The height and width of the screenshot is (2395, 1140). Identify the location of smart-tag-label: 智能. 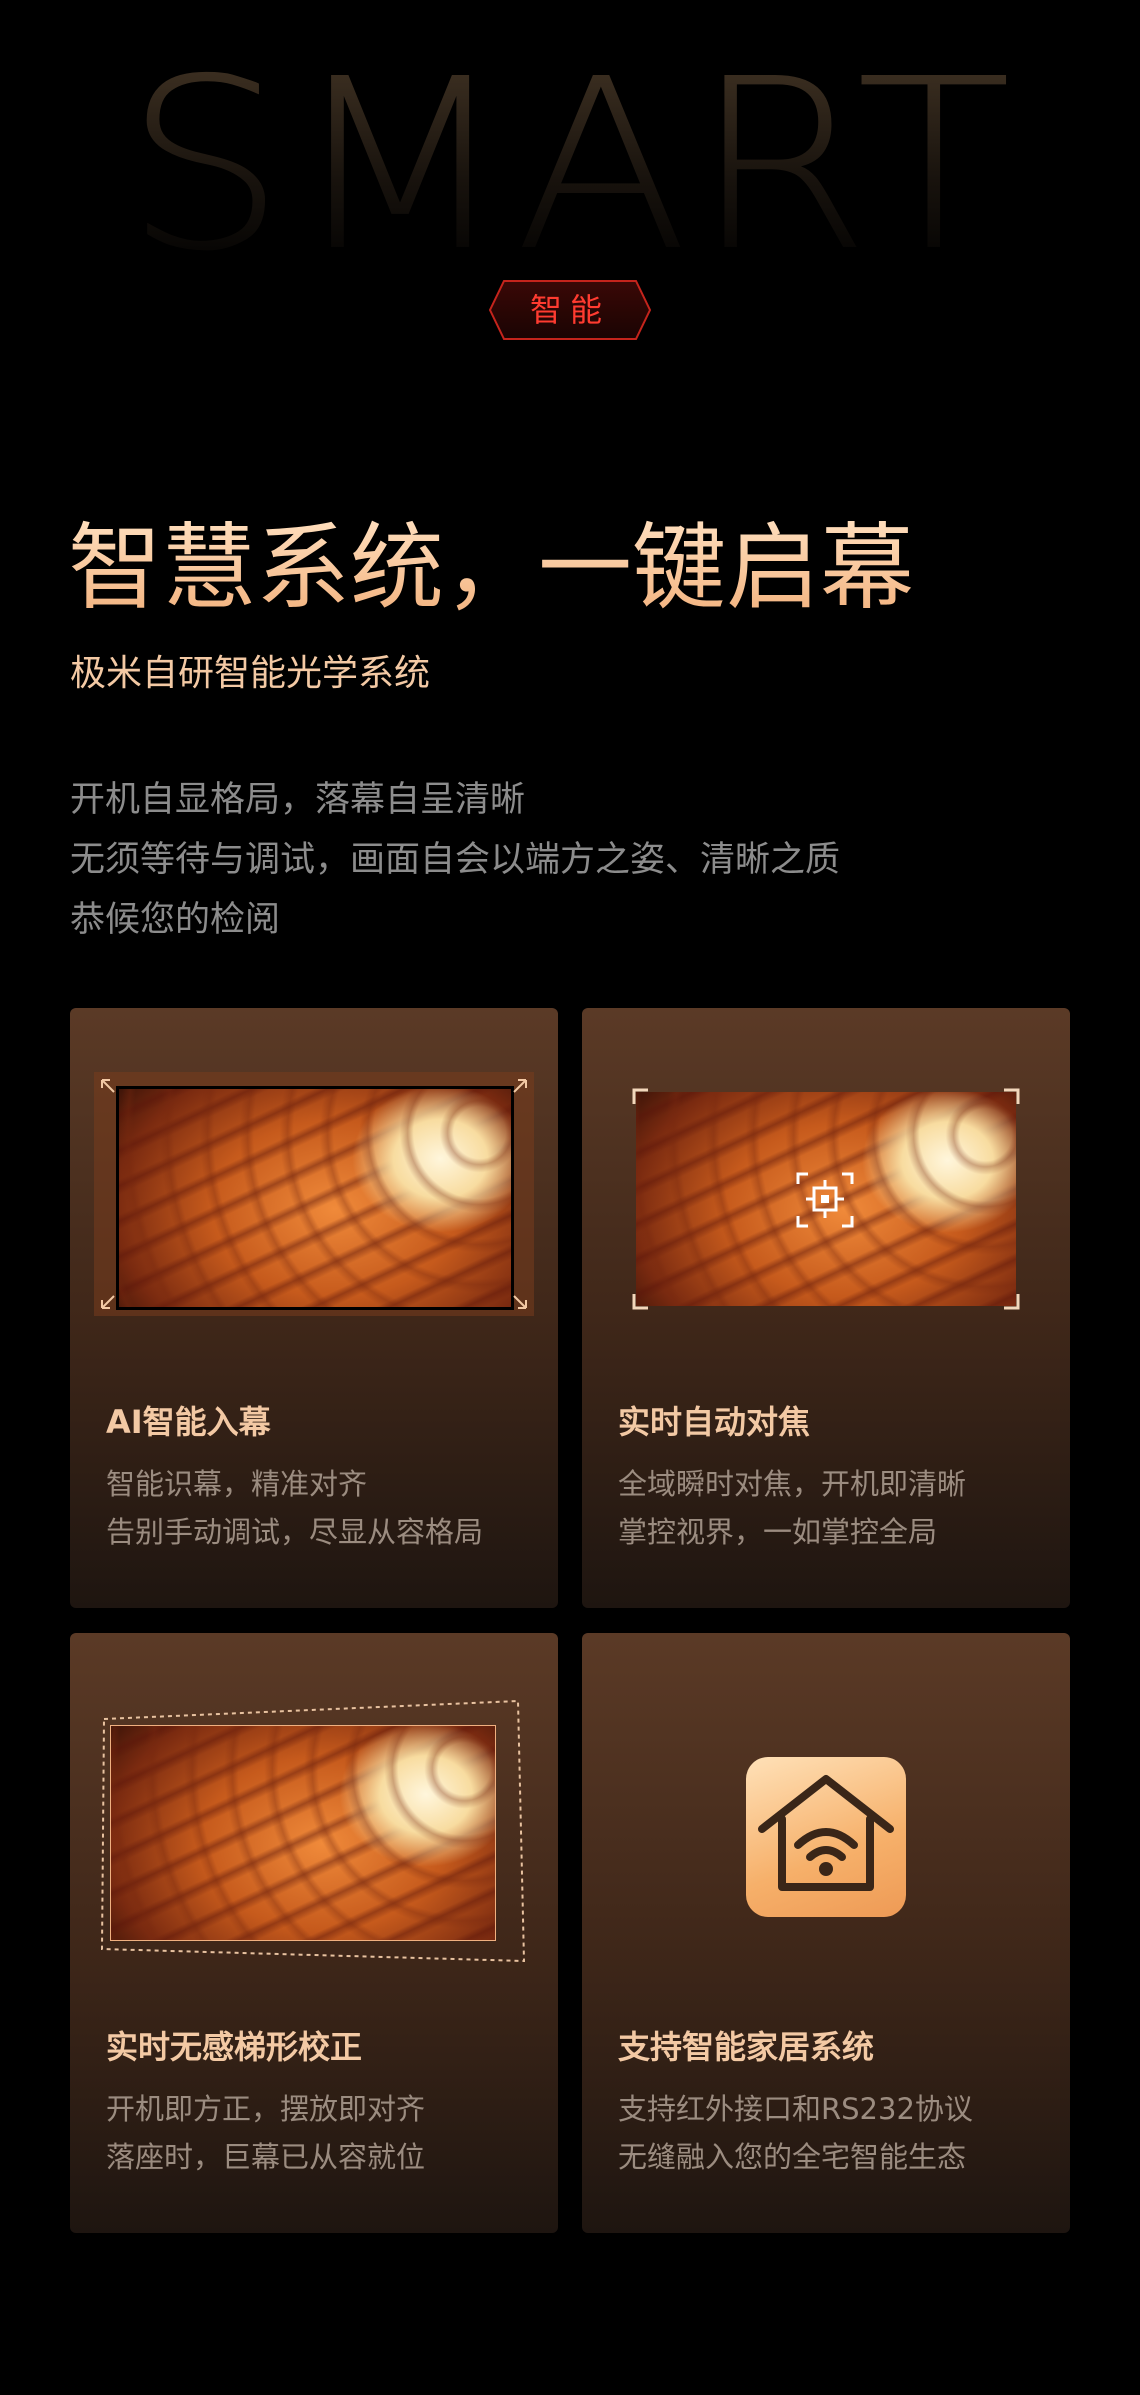
(569, 310).